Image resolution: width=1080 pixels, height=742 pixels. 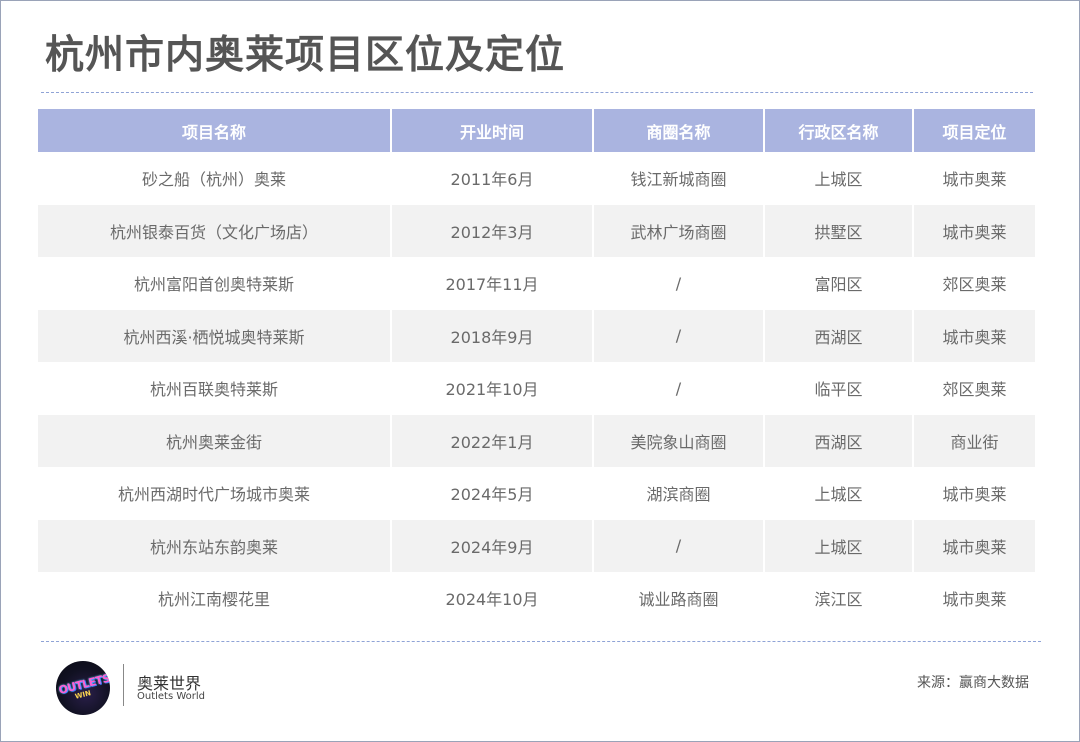 I want to click on cell-project-name: 杭州富阳首创奥特莱斯, so click(x=215, y=283).